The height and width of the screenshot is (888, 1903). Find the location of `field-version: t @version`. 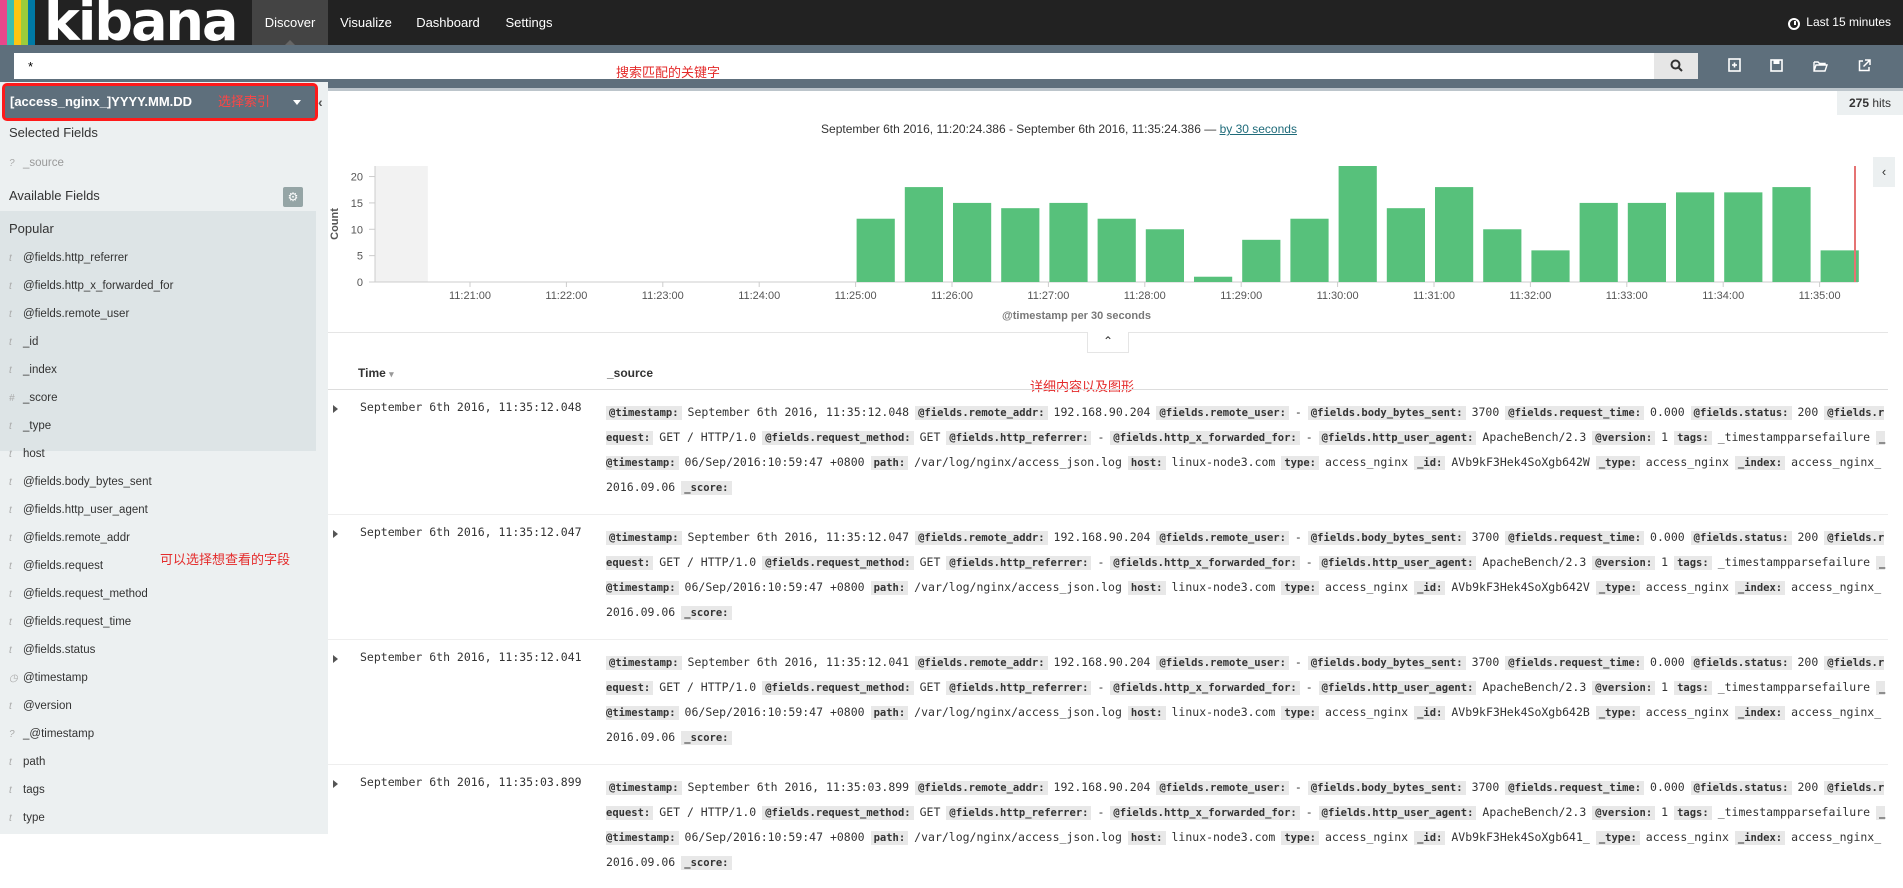

field-version: t @version is located at coordinates (40, 706).